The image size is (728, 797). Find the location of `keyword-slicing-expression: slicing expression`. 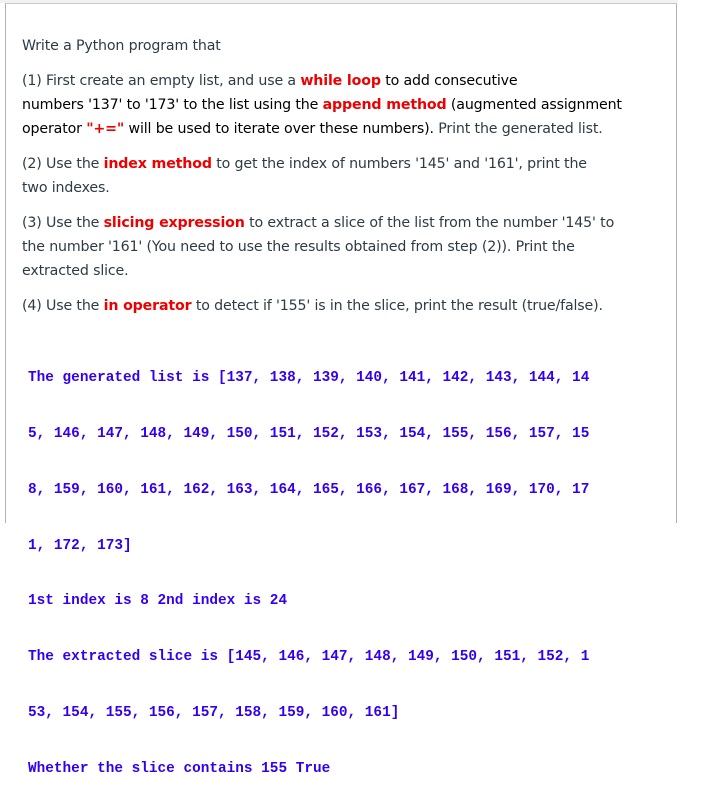

keyword-slicing-expression: slicing expression is located at coordinates (174, 223).